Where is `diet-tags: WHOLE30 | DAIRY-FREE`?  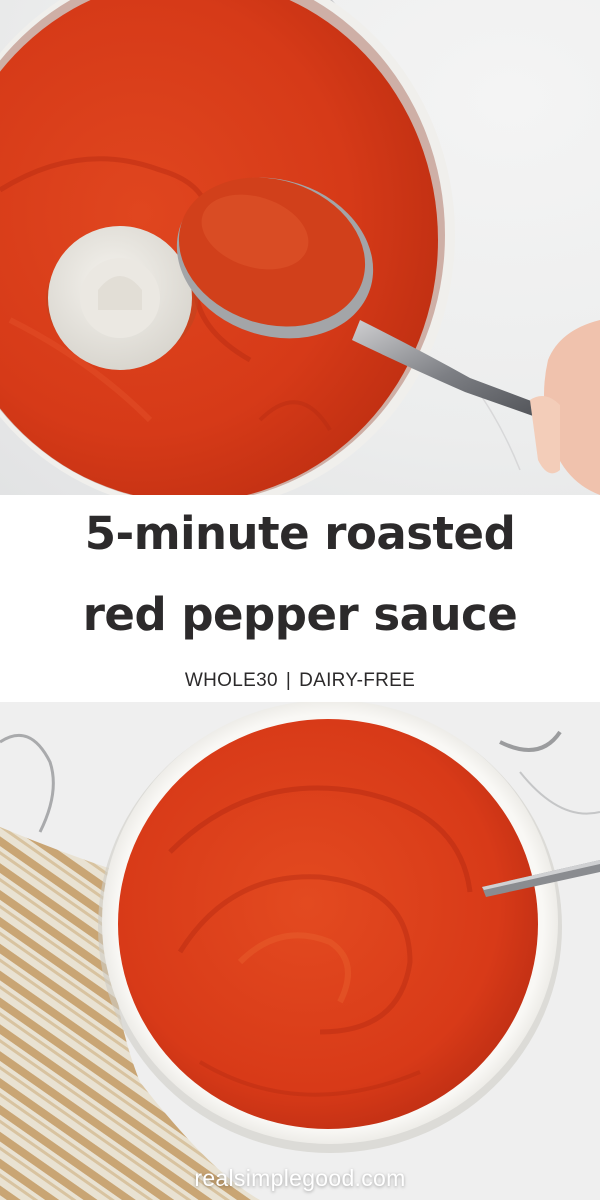 diet-tags: WHOLE30 | DAIRY-FREE is located at coordinates (300, 681).